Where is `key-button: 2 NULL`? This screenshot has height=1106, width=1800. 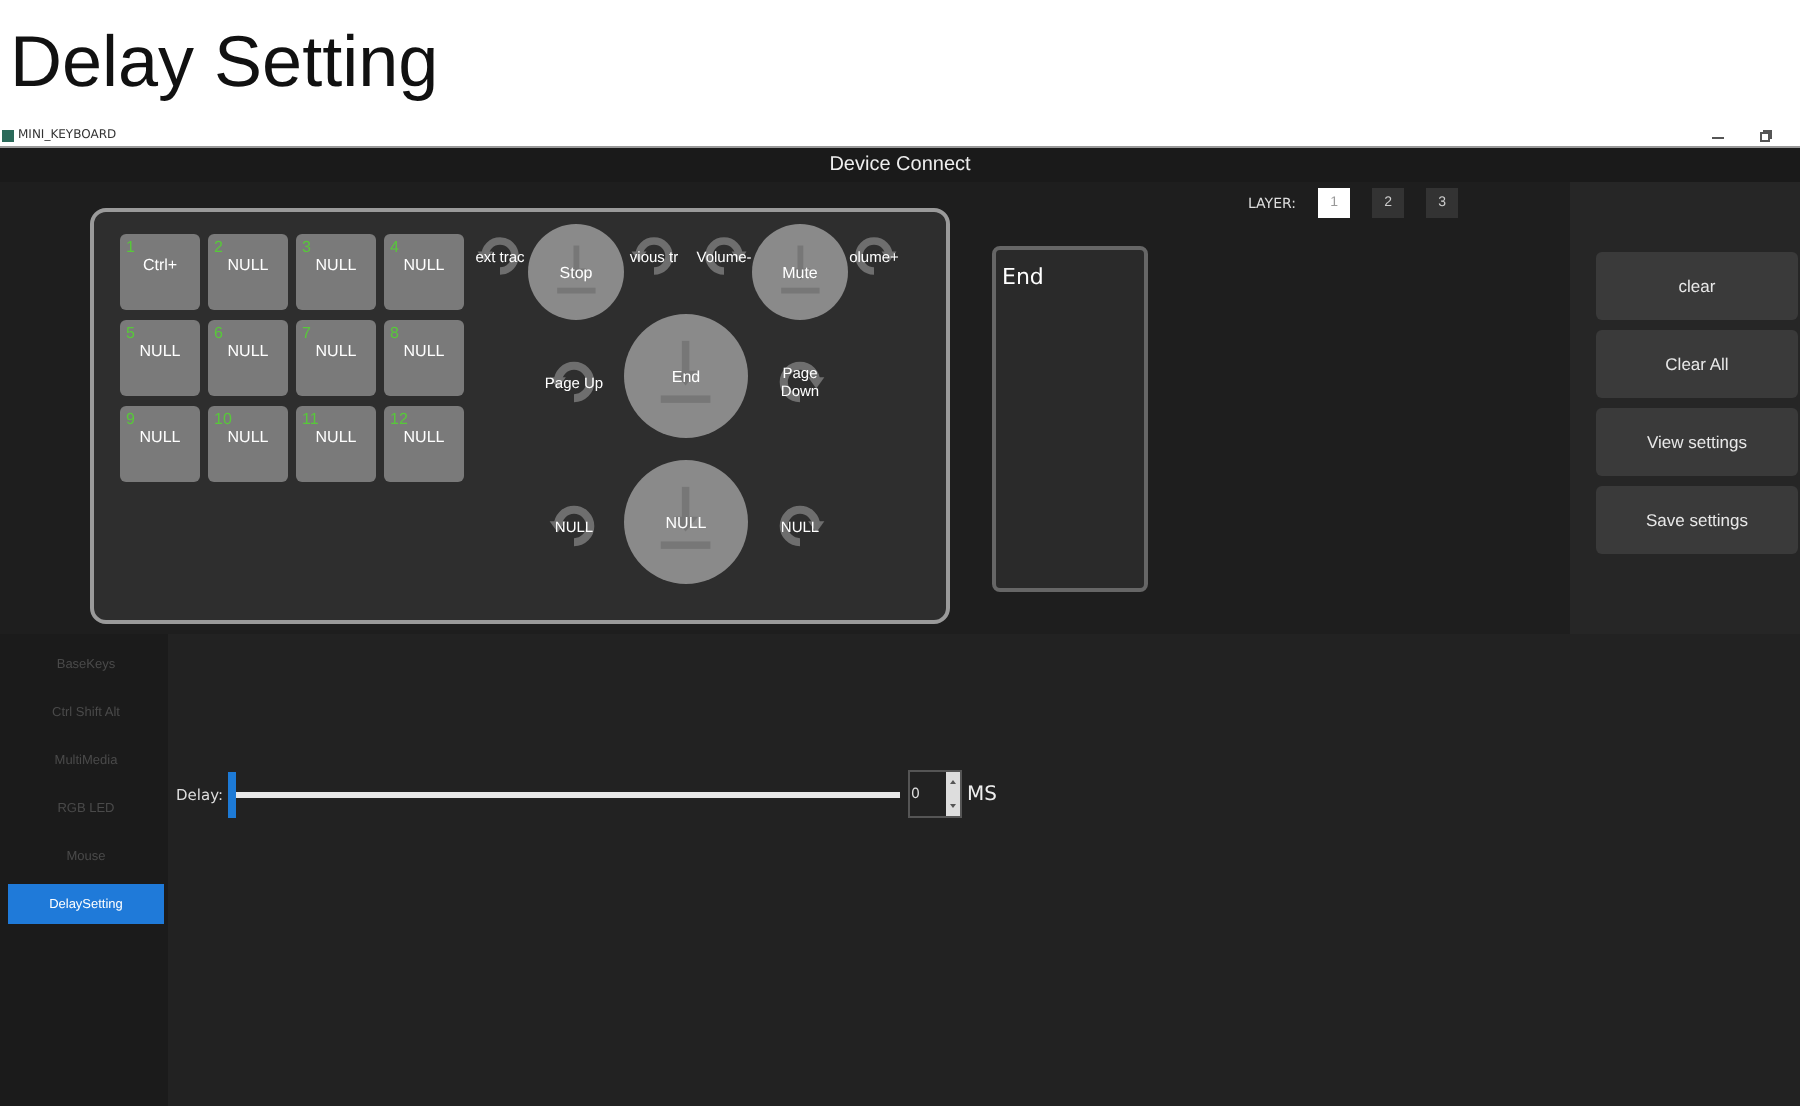 key-button: 2 NULL is located at coordinates (248, 272).